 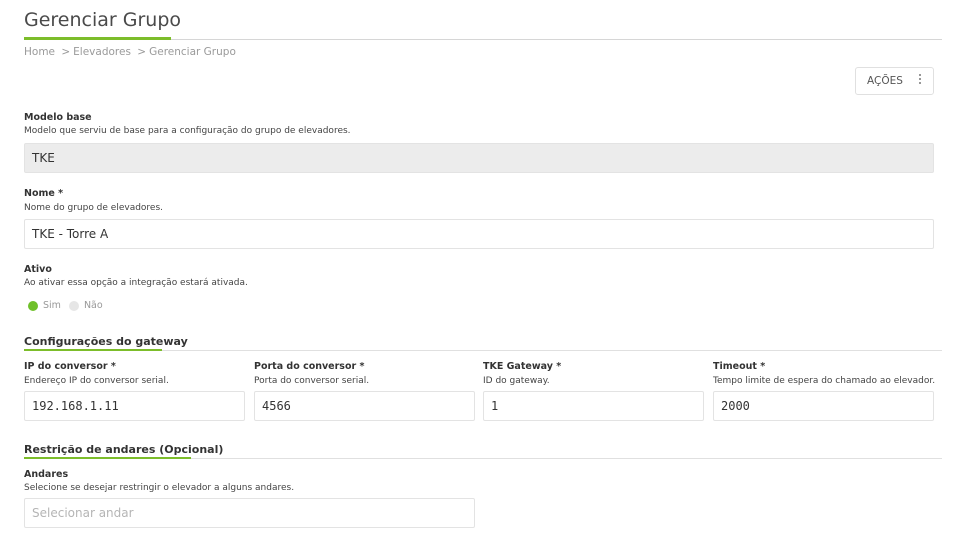 I want to click on nome-input: TKE - Torre A, so click(x=479, y=234).